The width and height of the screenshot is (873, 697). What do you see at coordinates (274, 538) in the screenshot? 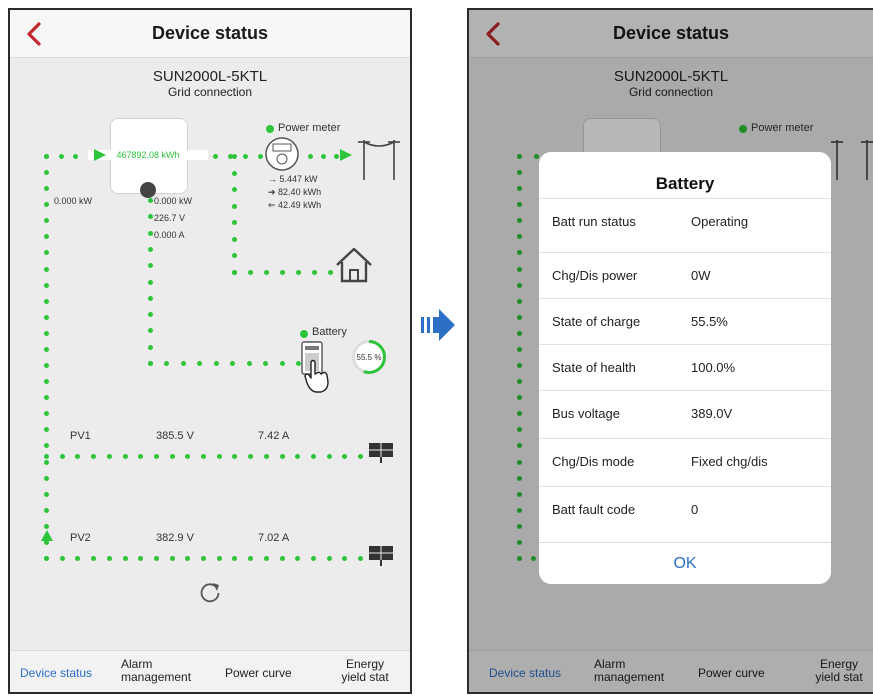
I see `pv2-current: 7.02 A` at bounding box center [274, 538].